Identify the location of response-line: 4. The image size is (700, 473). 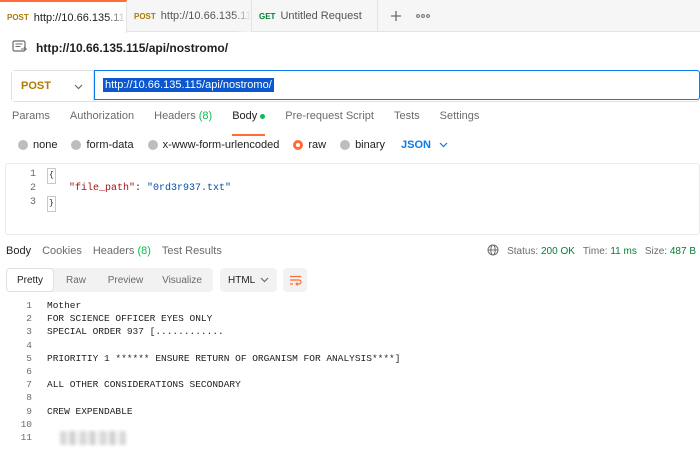
(29, 345).